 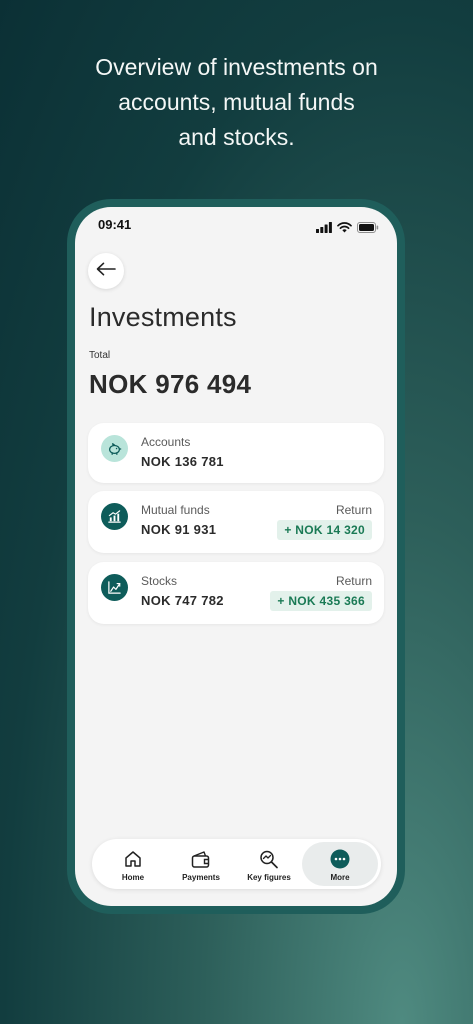 What do you see at coordinates (115, 224) in the screenshot?
I see `status-time: 09:41` at bounding box center [115, 224].